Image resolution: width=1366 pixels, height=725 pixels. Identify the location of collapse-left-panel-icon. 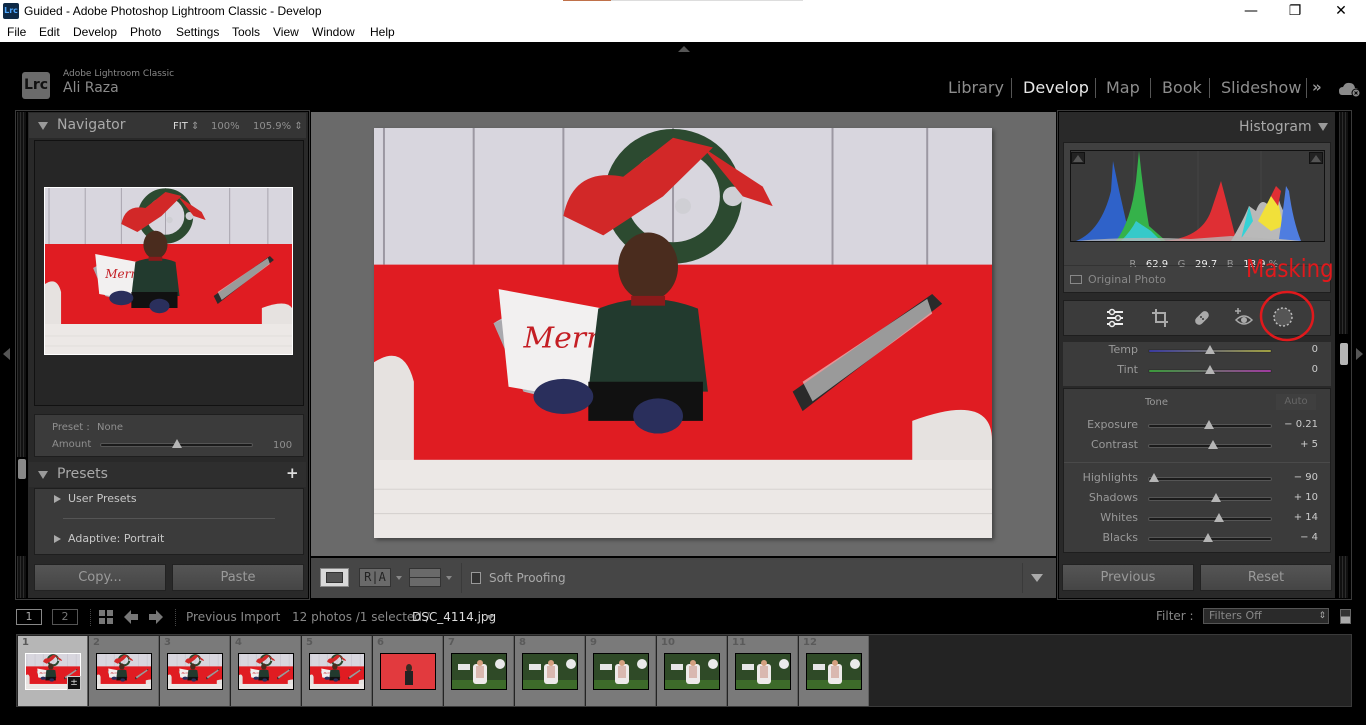
(6, 354).